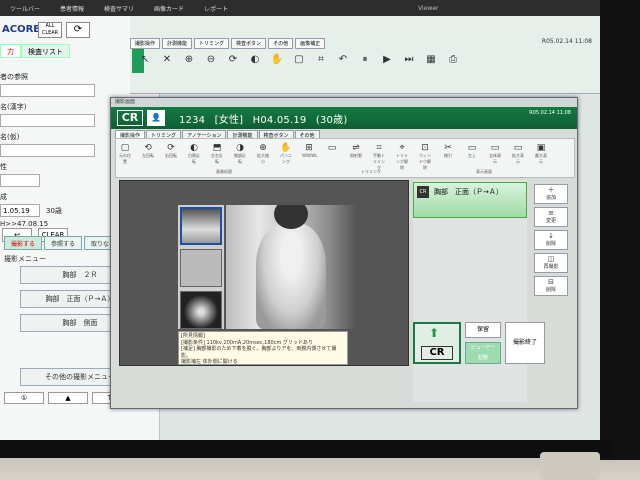 The height and width of the screenshot is (480, 640). I want to click on change-button: ≡ 変更, so click(551, 217).